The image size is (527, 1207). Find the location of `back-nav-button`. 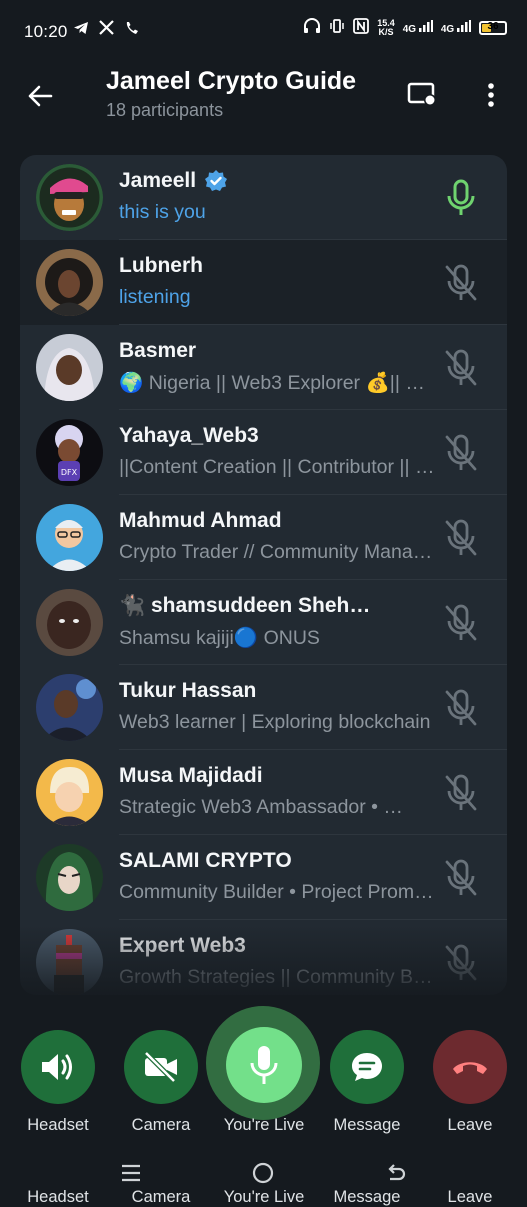

back-nav-button is located at coordinates (396, 1173).